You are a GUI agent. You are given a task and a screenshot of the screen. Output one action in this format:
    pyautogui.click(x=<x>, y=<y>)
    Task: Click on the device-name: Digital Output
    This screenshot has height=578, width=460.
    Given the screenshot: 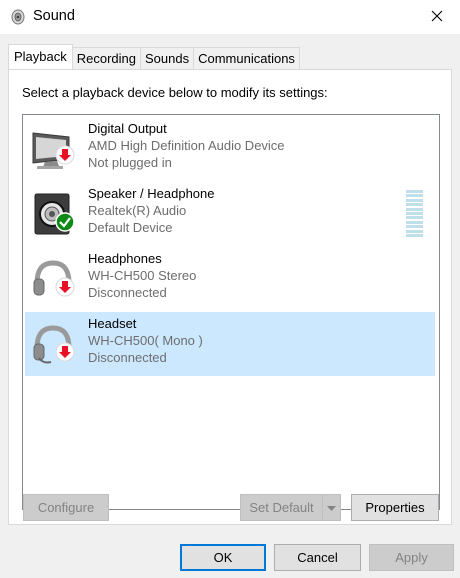 What is the action you would take?
    pyautogui.click(x=127, y=128)
    